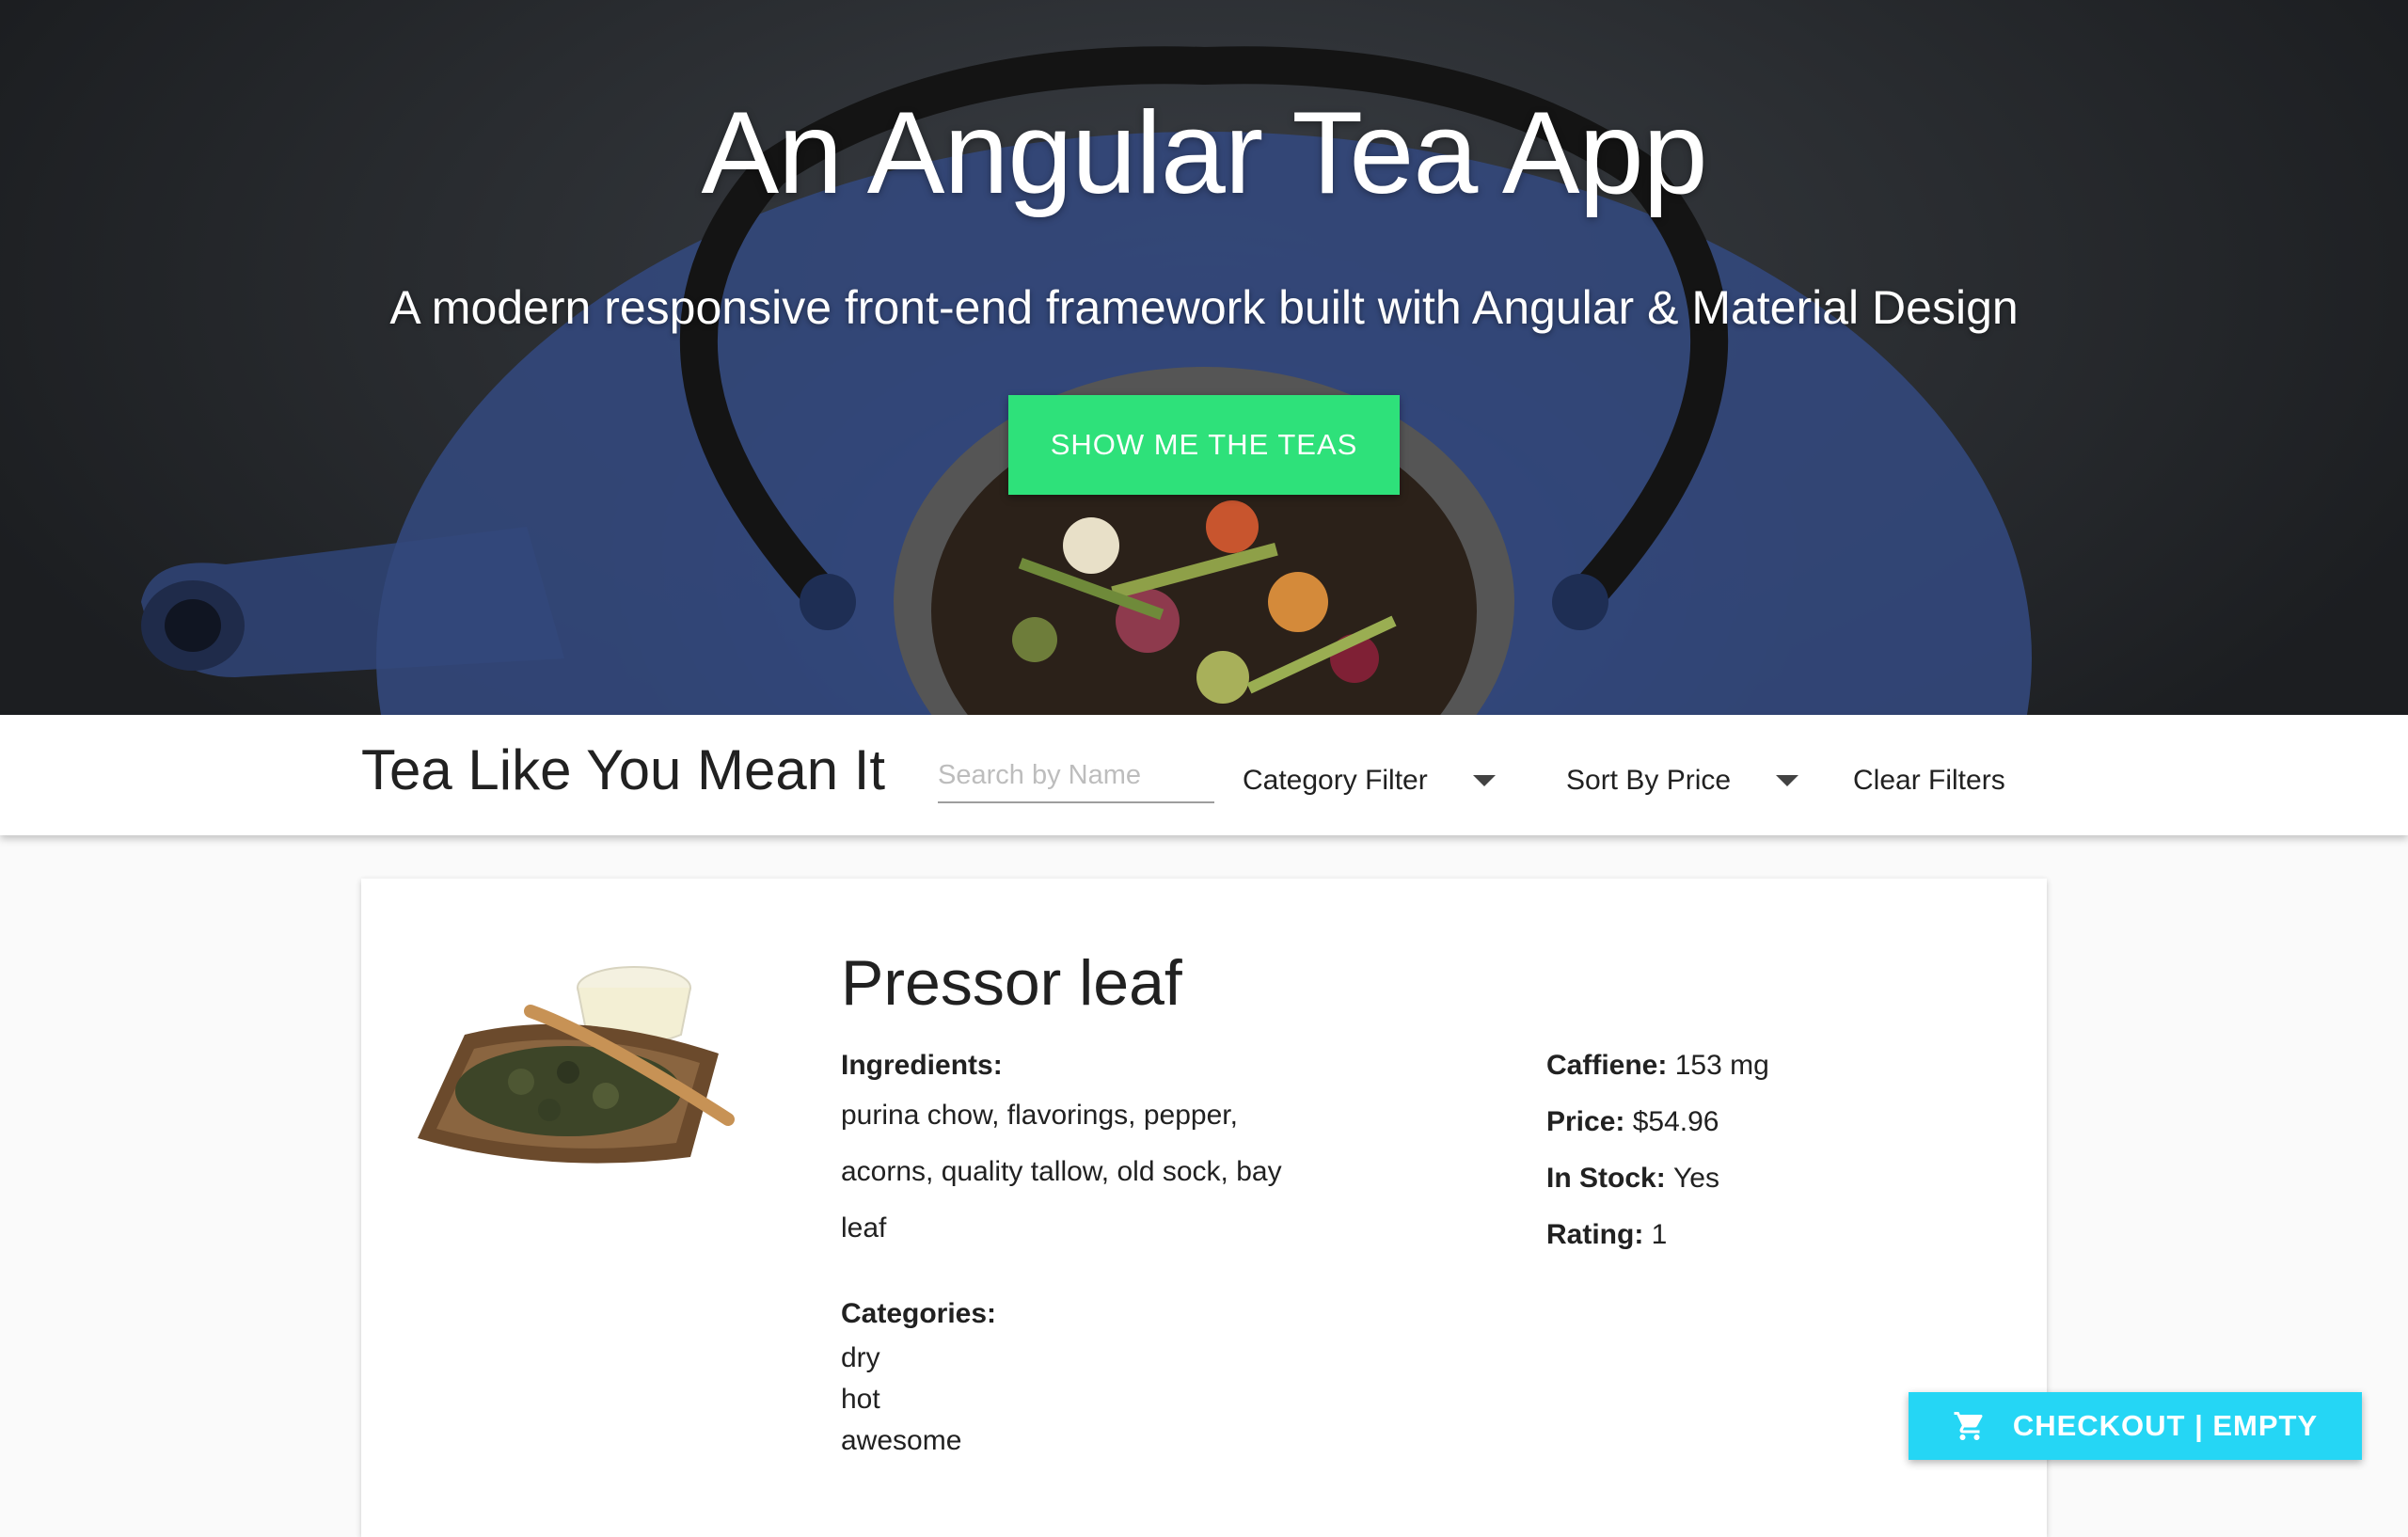 This screenshot has height=1537, width=2408. What do you see at coordinates (1335, 780) in the screenshot?
I see `category-filter-label: Category Filter` at bounding box center [1335, 780].